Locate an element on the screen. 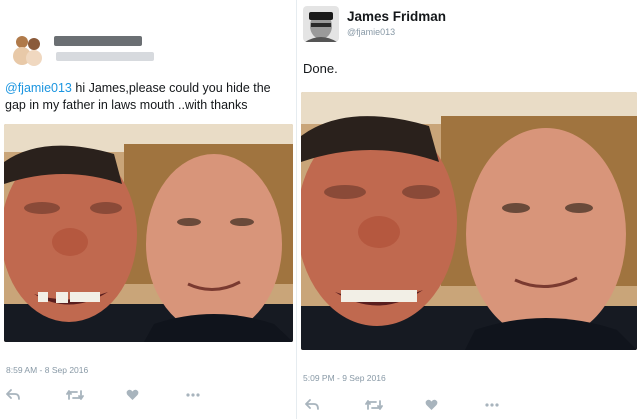 Image resolution: width=640 pixels, height=419 pixels. author-handle: @fjamie013 is located at coordinates (371, 32).